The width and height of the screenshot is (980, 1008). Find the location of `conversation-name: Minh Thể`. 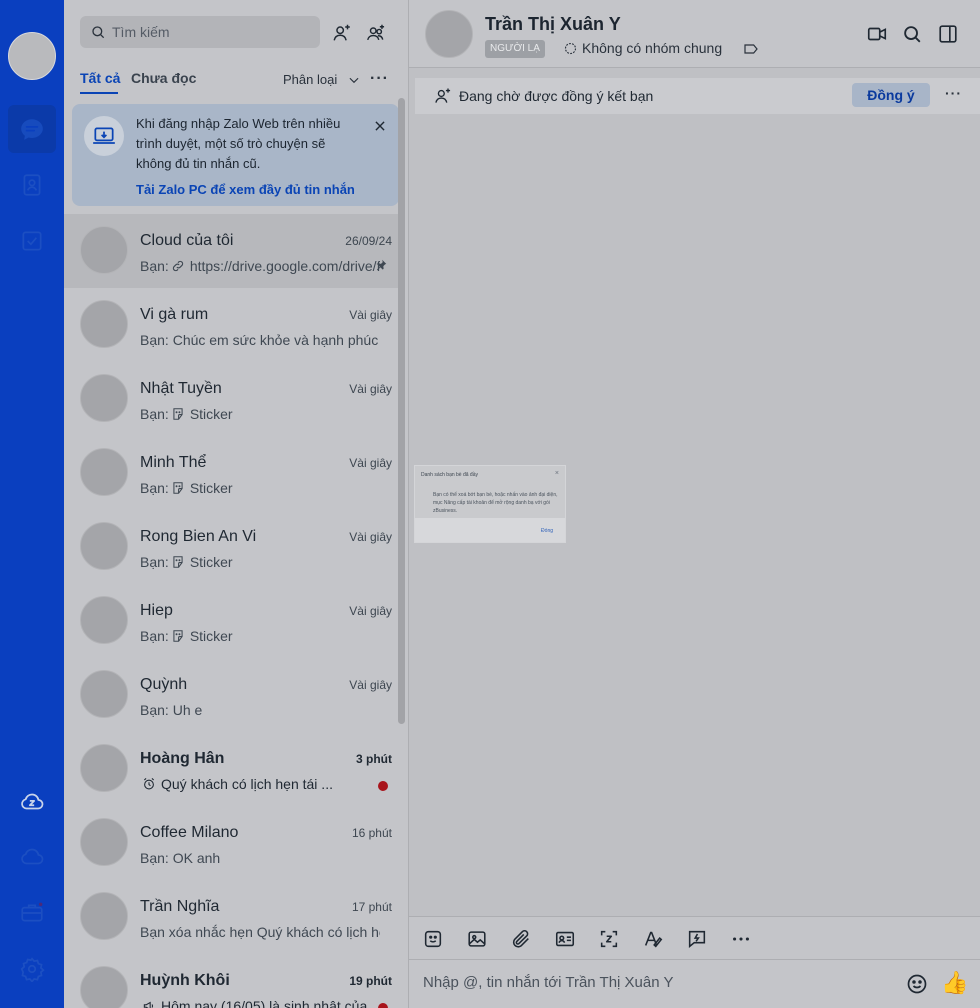

conversation-name: Minh Thể is located at coordinates (173, 462).